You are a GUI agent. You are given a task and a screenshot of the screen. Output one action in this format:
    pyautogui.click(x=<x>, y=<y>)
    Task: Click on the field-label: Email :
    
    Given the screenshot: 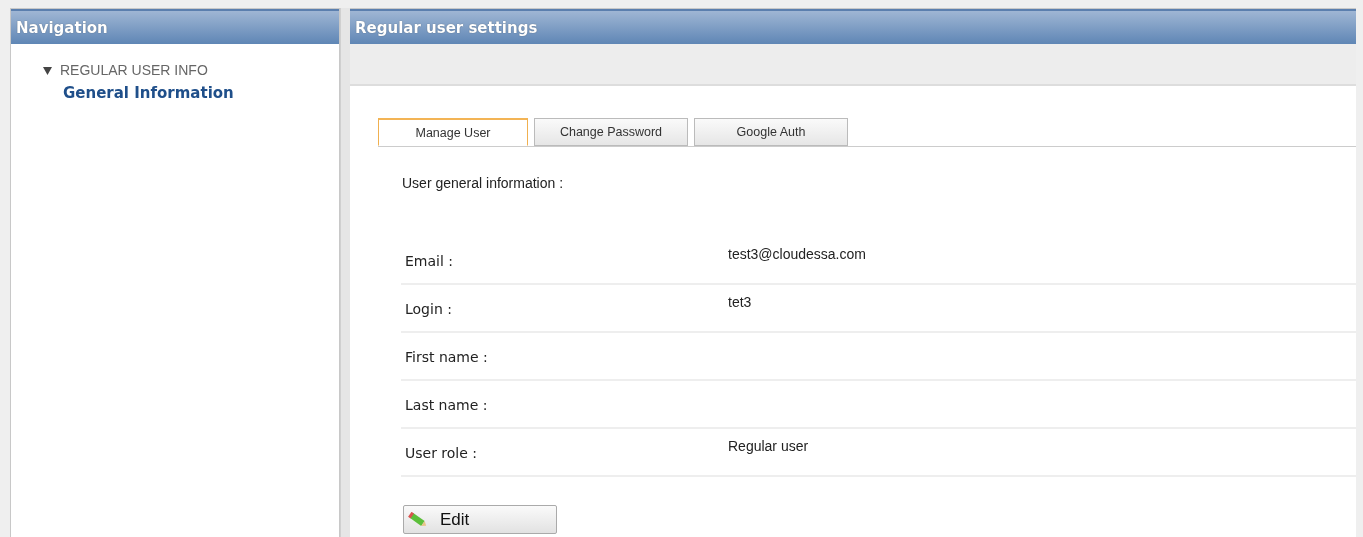 What is the action you would take?
    pyautogui.click(x=429, y=261)
    